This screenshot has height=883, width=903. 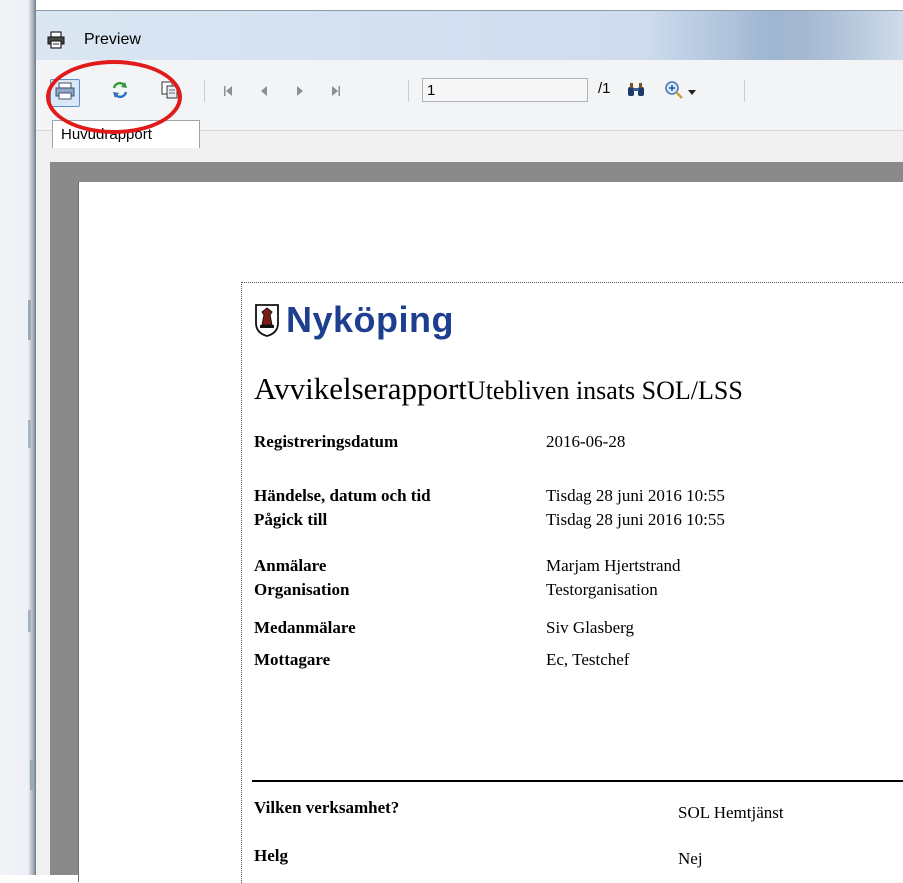 I want to click on zoom-in-icon, so click(x=674, y=92).